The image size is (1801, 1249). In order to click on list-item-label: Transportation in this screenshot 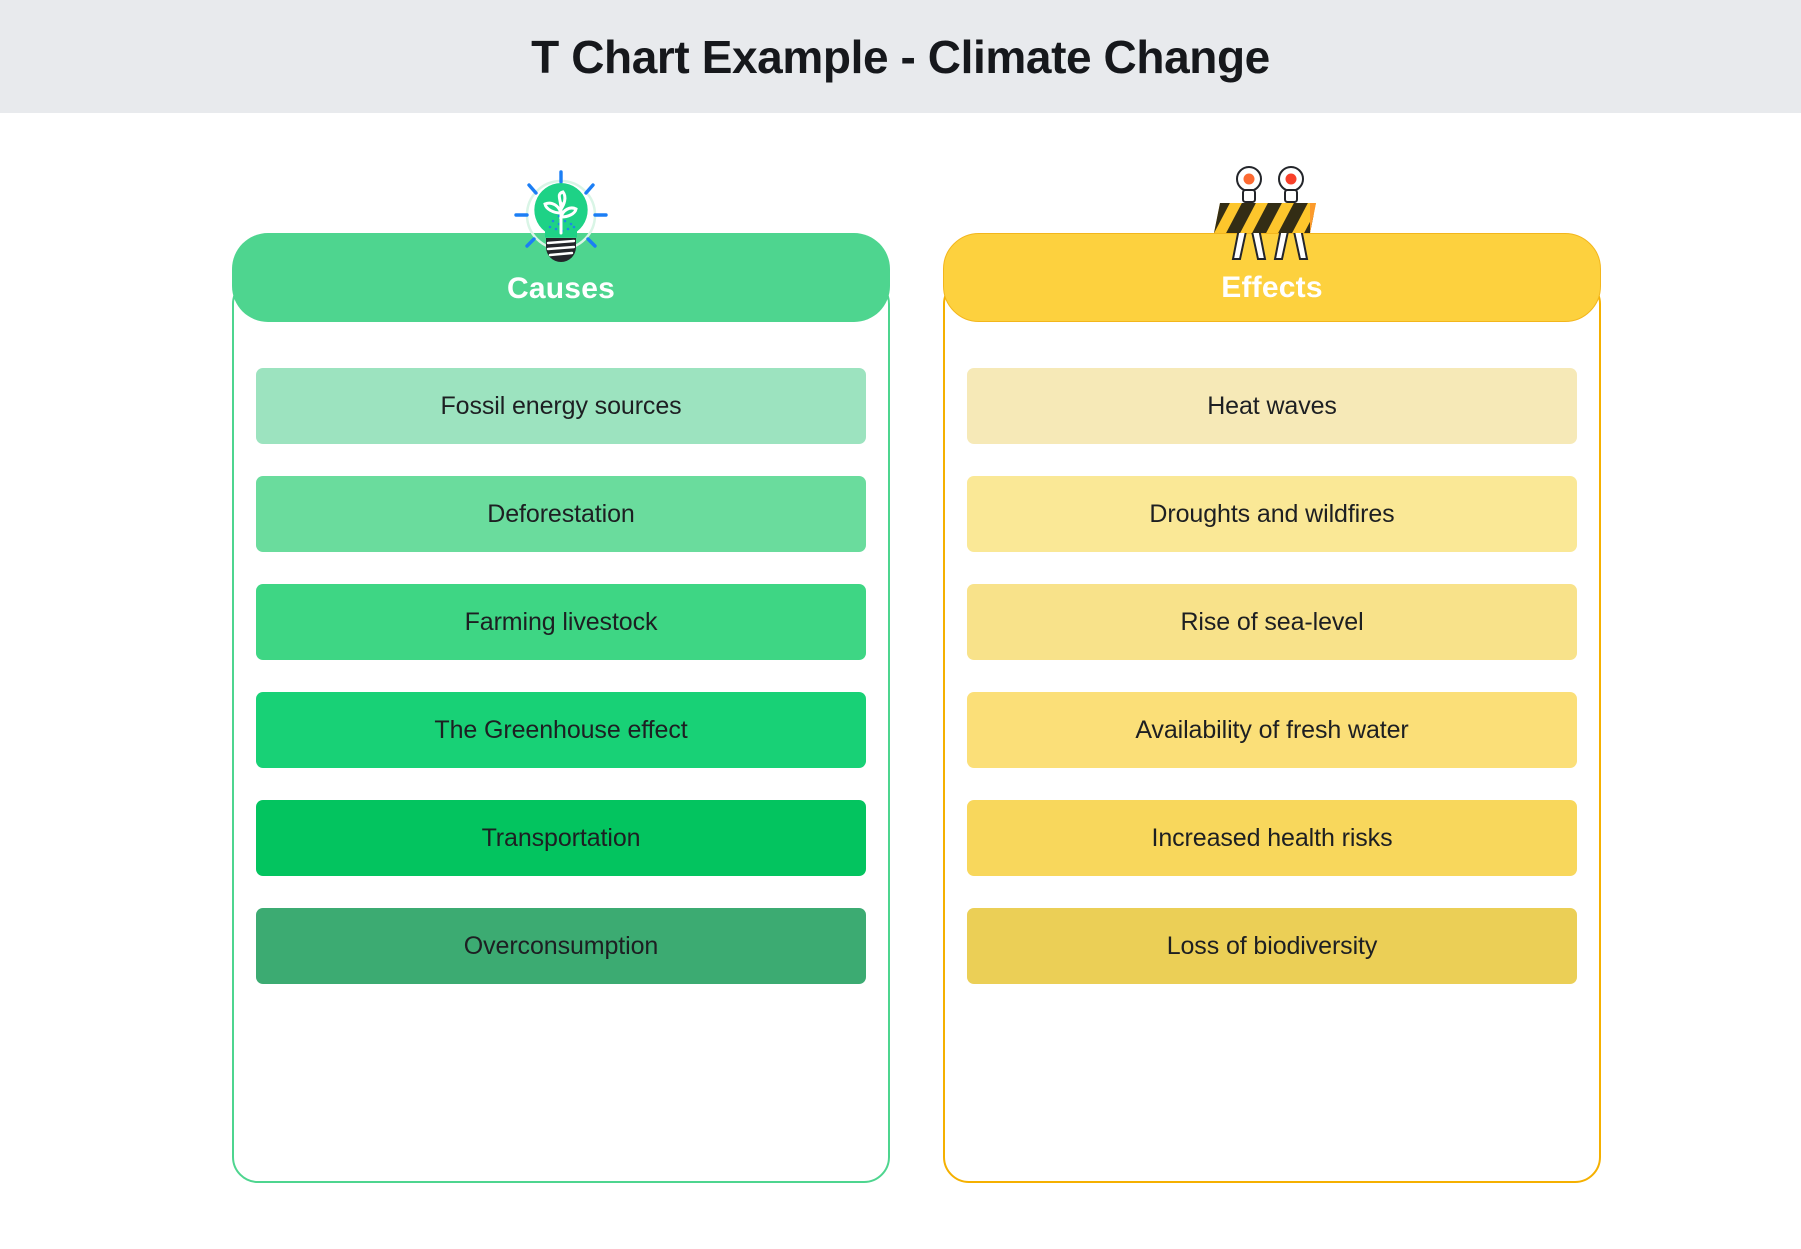, I will do `click(561, 837)`.